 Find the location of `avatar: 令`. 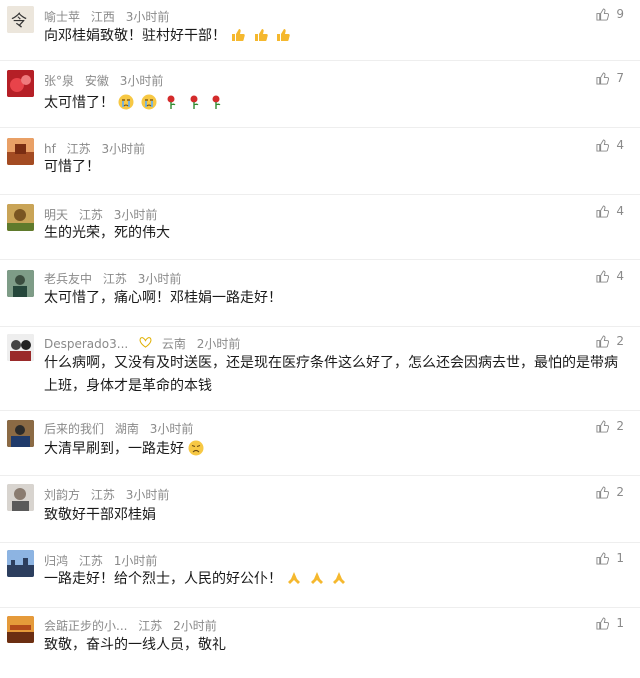

avatar: 令 is located at coordinates (20, 19).